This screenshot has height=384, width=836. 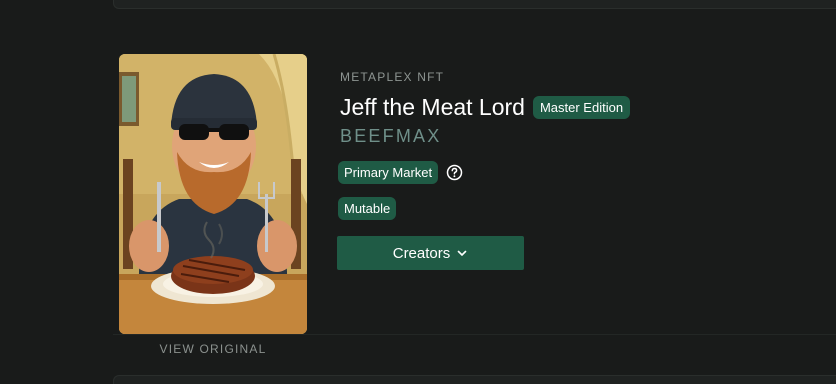 I want to click on next-card, so click(x=474, y=379).